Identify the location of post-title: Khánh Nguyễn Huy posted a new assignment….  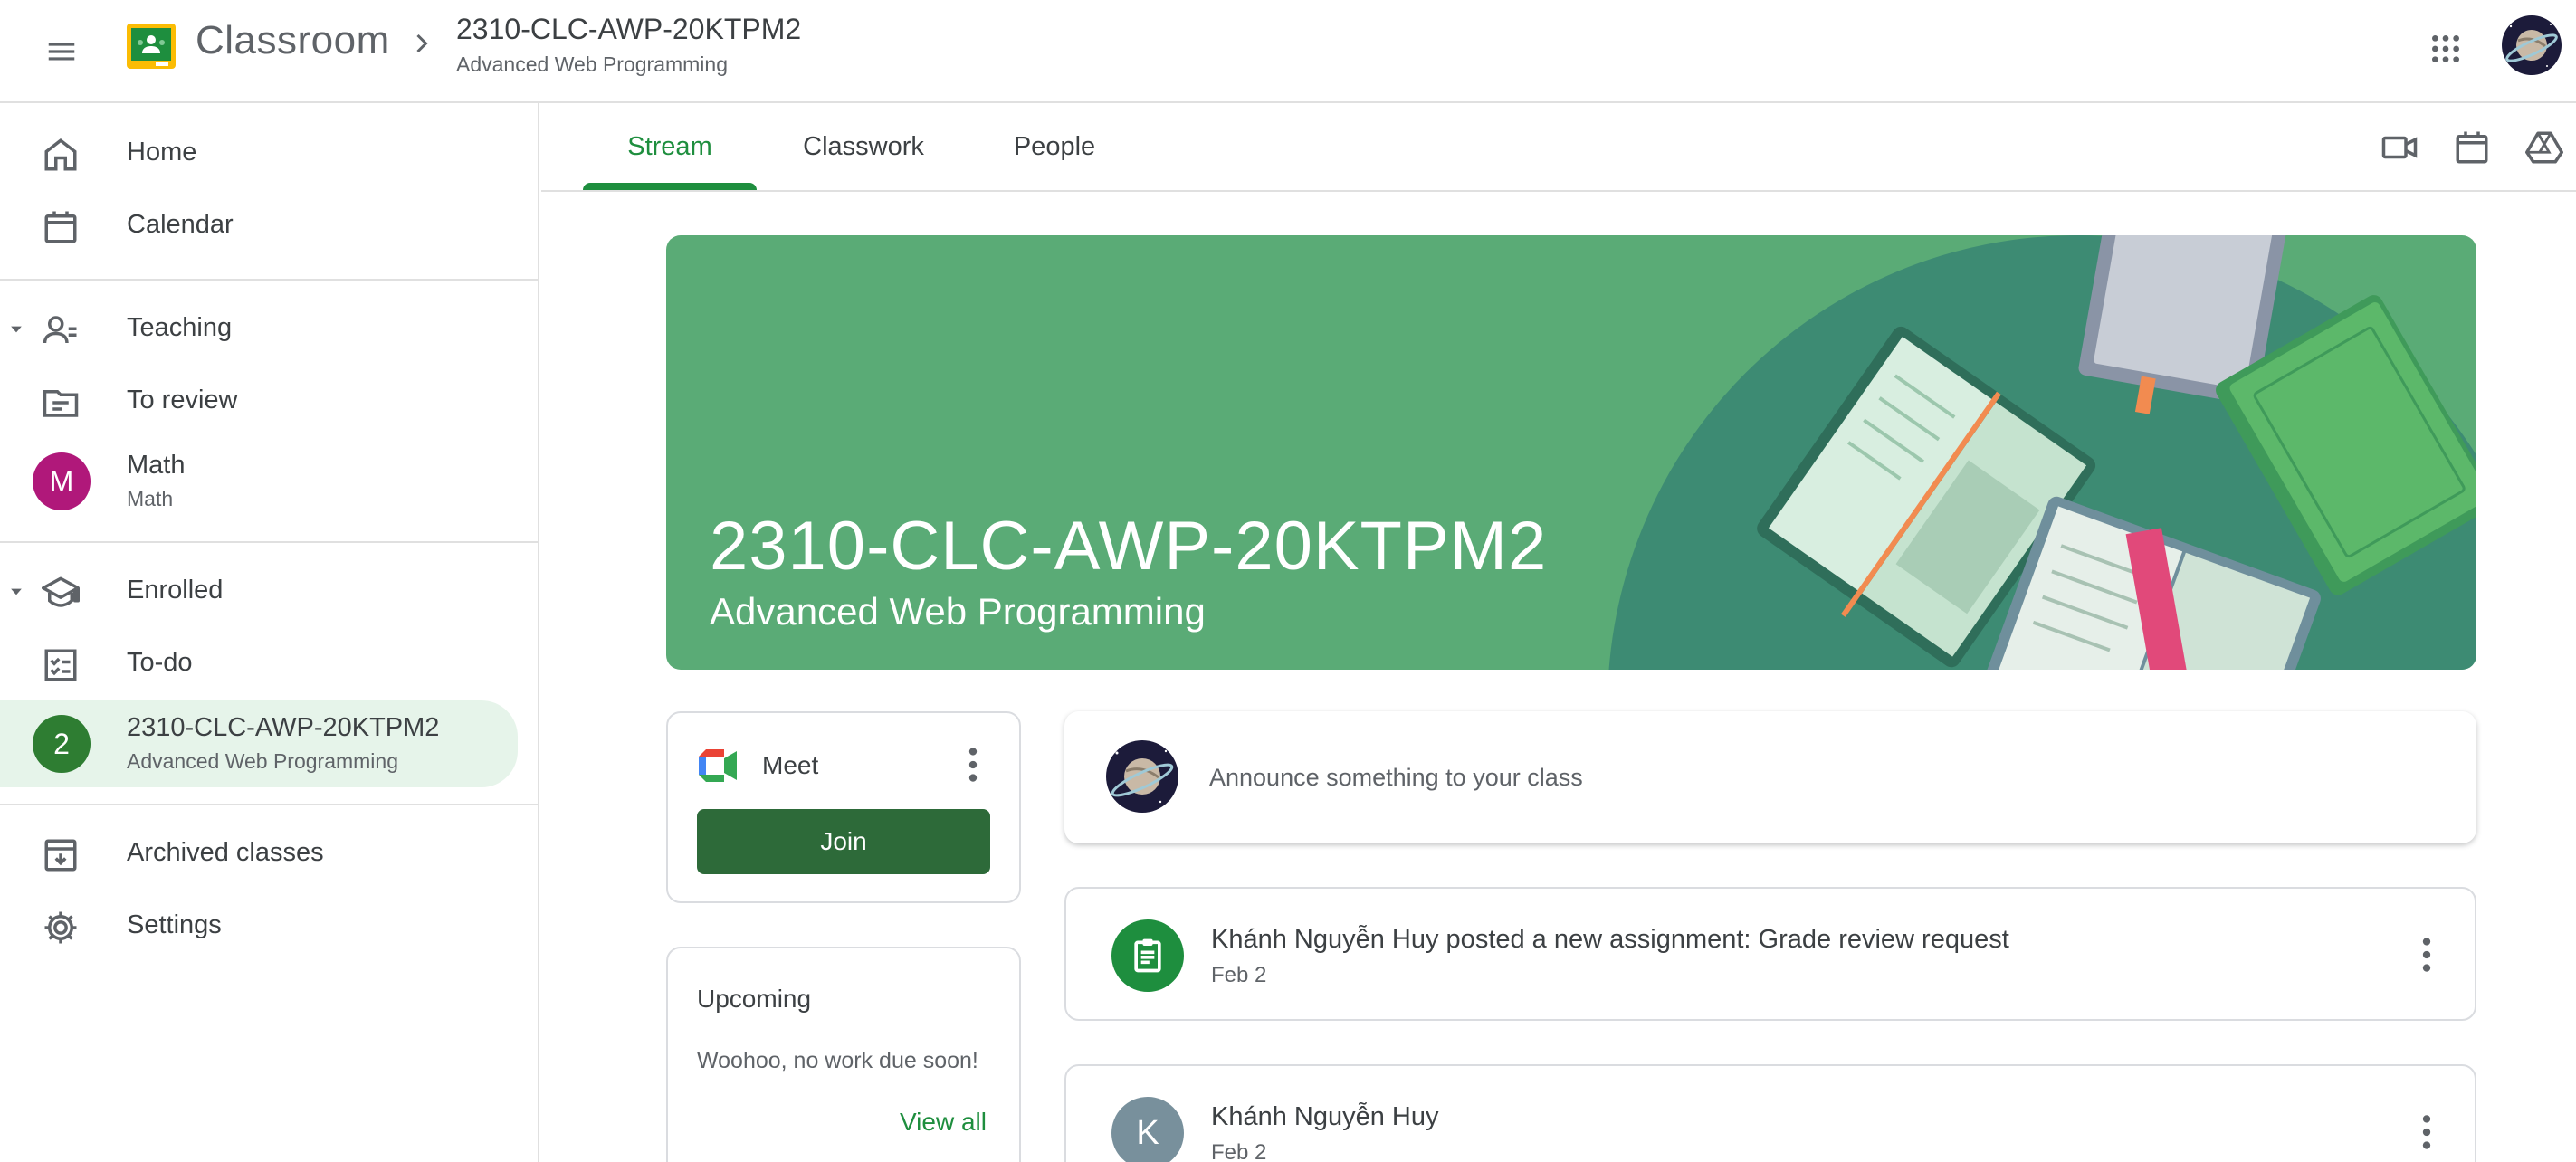
(1610, 940).